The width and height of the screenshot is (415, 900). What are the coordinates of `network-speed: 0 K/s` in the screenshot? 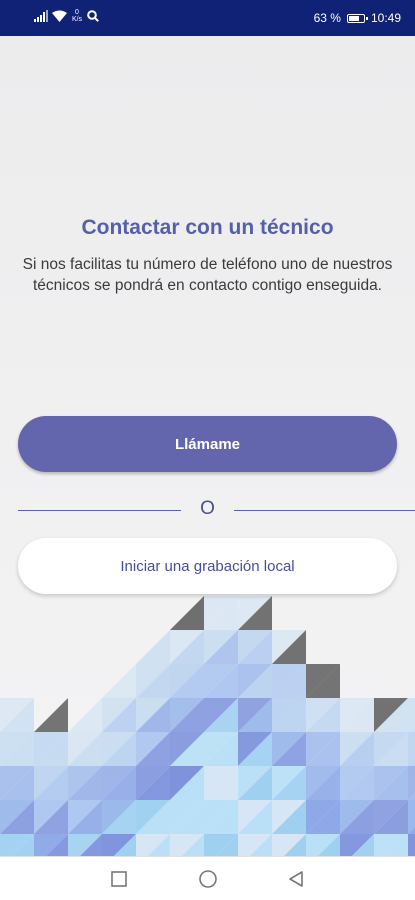 It's located at (77, 16).